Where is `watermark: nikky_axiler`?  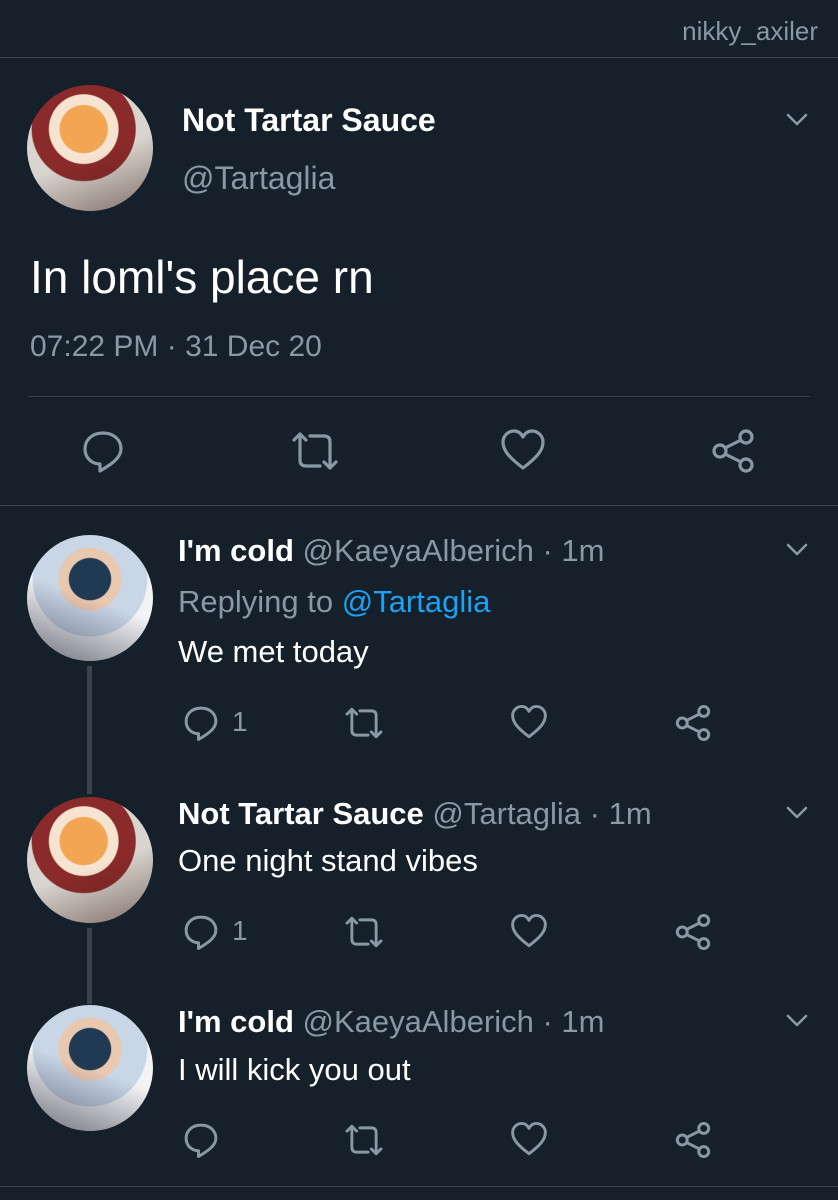
watermark: nikky_axiler is located at coordinates (750, 31).